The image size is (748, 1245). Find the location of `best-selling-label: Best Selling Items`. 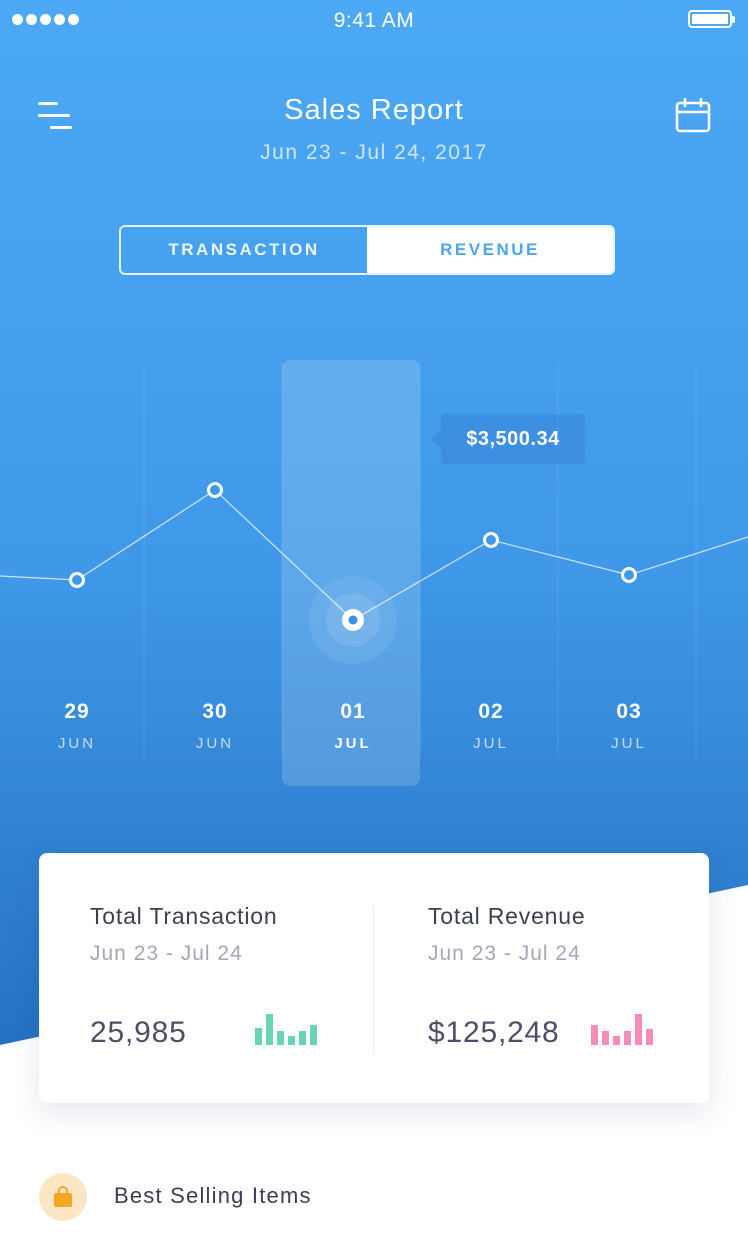

best-selling-label: Best Selling Items is located at coordinates (213, 1195).